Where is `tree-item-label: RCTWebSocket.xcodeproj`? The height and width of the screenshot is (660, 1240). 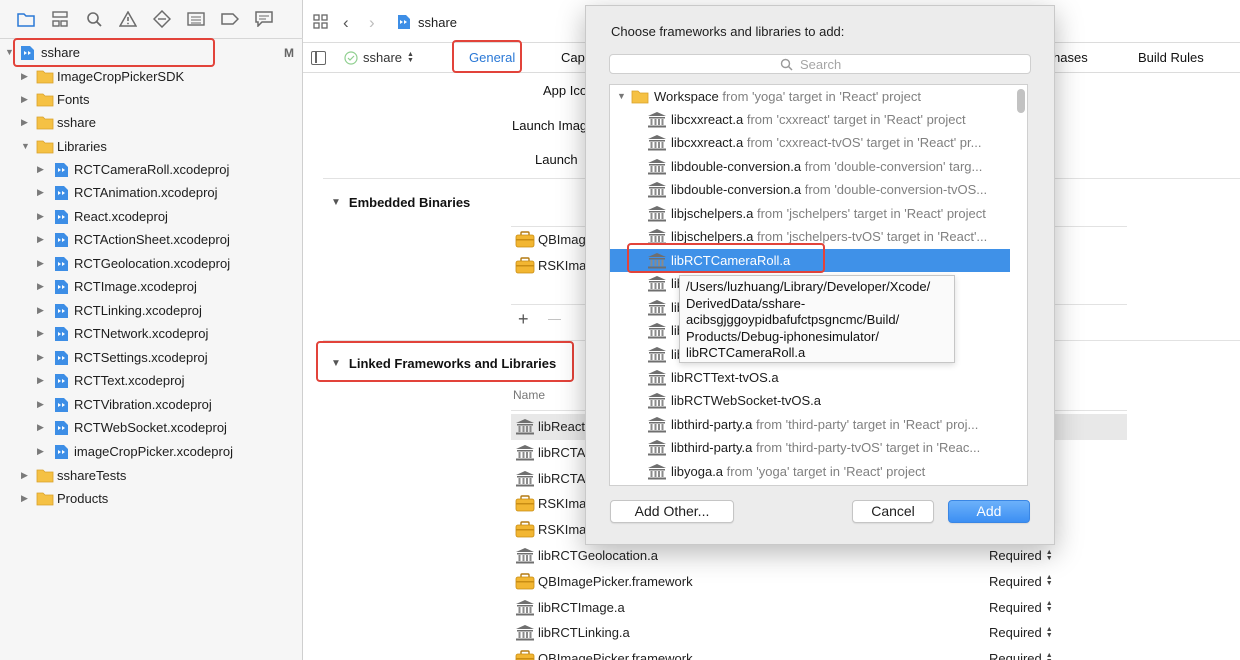
tree-item-label: RCTWebSocket.xcodeproj is located at coordinates (150, 427).